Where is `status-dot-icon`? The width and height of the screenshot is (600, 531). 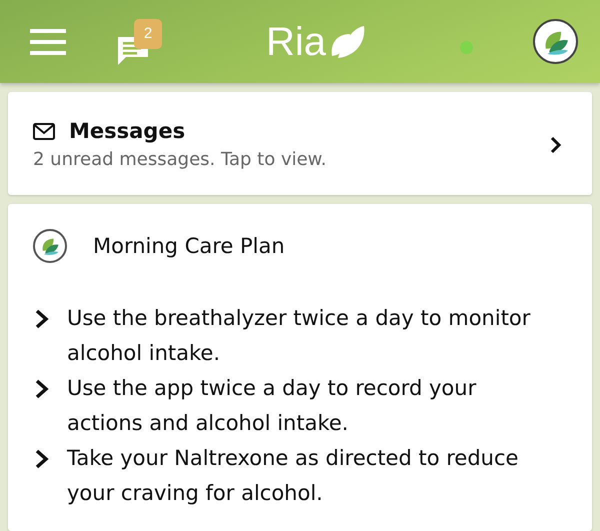 status-dot-icon is located at coordinates (466, 47).